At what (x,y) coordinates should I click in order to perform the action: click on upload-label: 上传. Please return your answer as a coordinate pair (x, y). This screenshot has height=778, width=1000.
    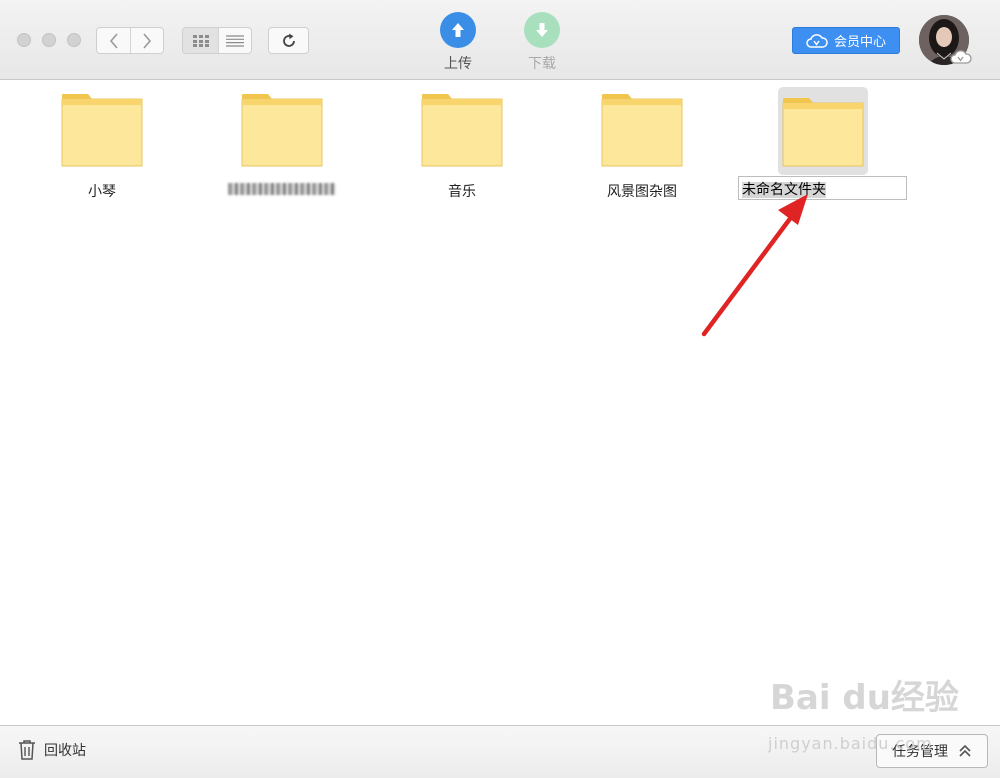
    Looking at the image, I should click on (458, 64).